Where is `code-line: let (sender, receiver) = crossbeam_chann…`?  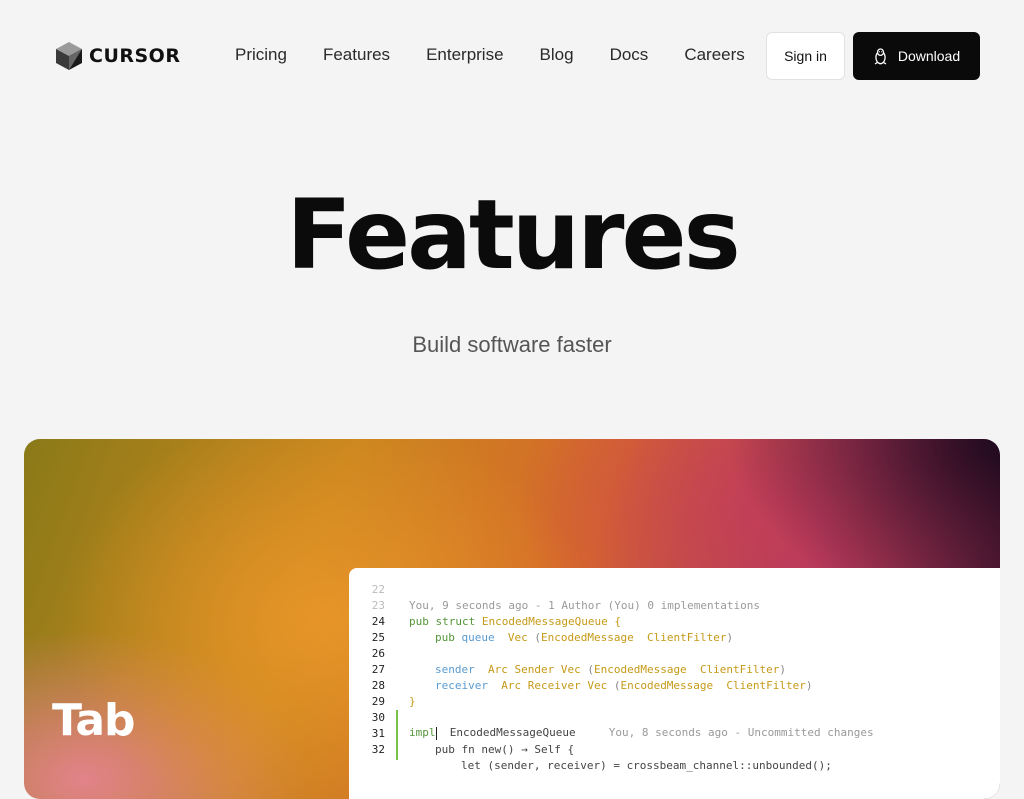 code-line: let (sender, receiver) = crossbeam_chann… is located at coordinates (674, 765).